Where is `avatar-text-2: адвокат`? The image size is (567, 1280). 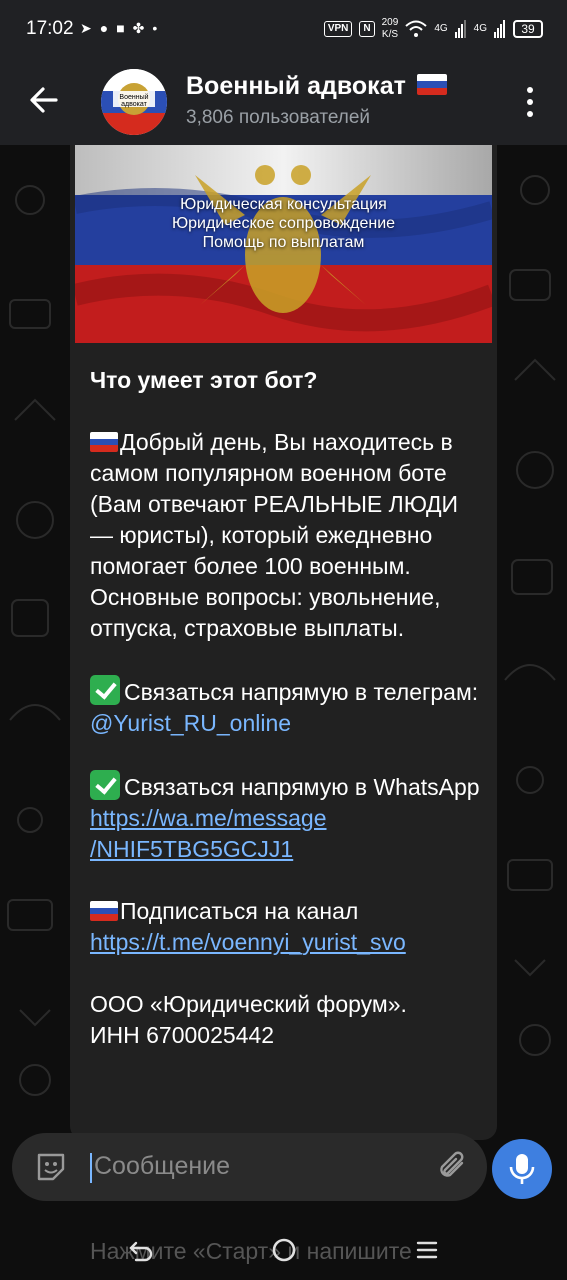 avatar-text-2: адвокат is located at coordinates (134, 104).